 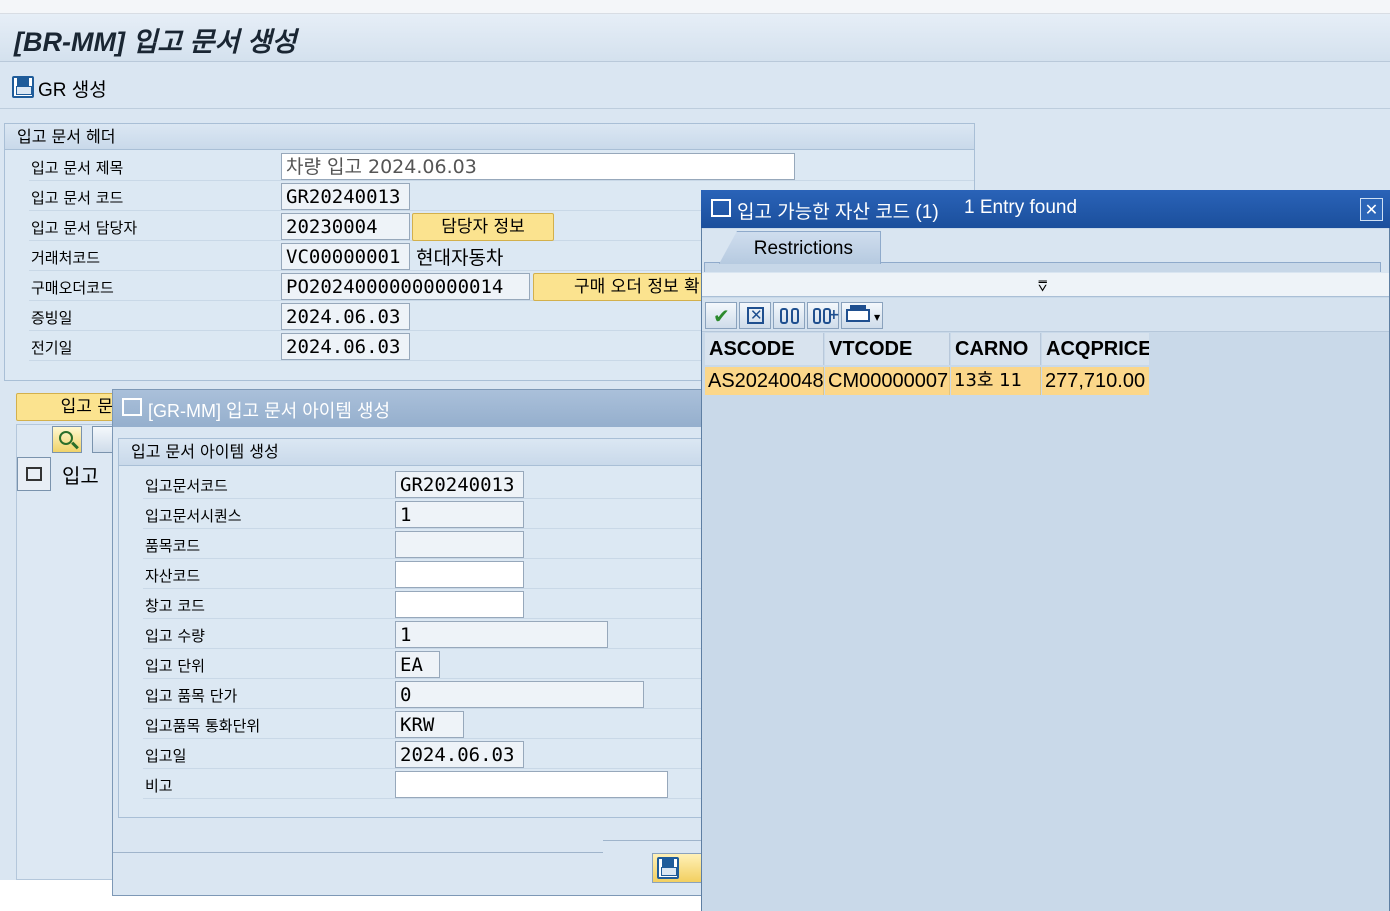 I want to click on item-table-column: 입고, so click(x=80, y=476).